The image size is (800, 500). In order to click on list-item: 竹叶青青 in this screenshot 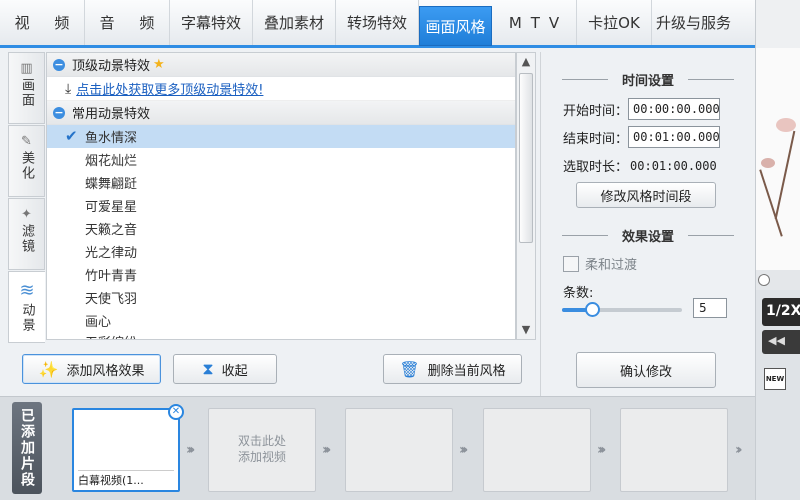, I will do `click(281, 274)`.